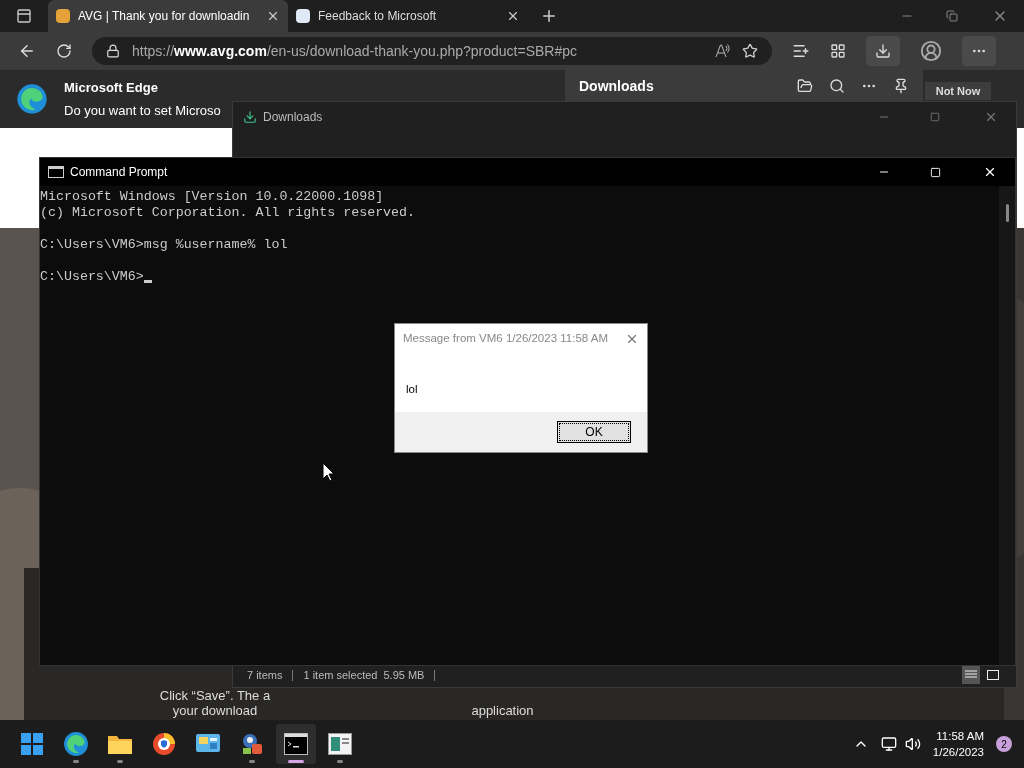  I want to click on not-now-button: Not Now, so click(958, 91).